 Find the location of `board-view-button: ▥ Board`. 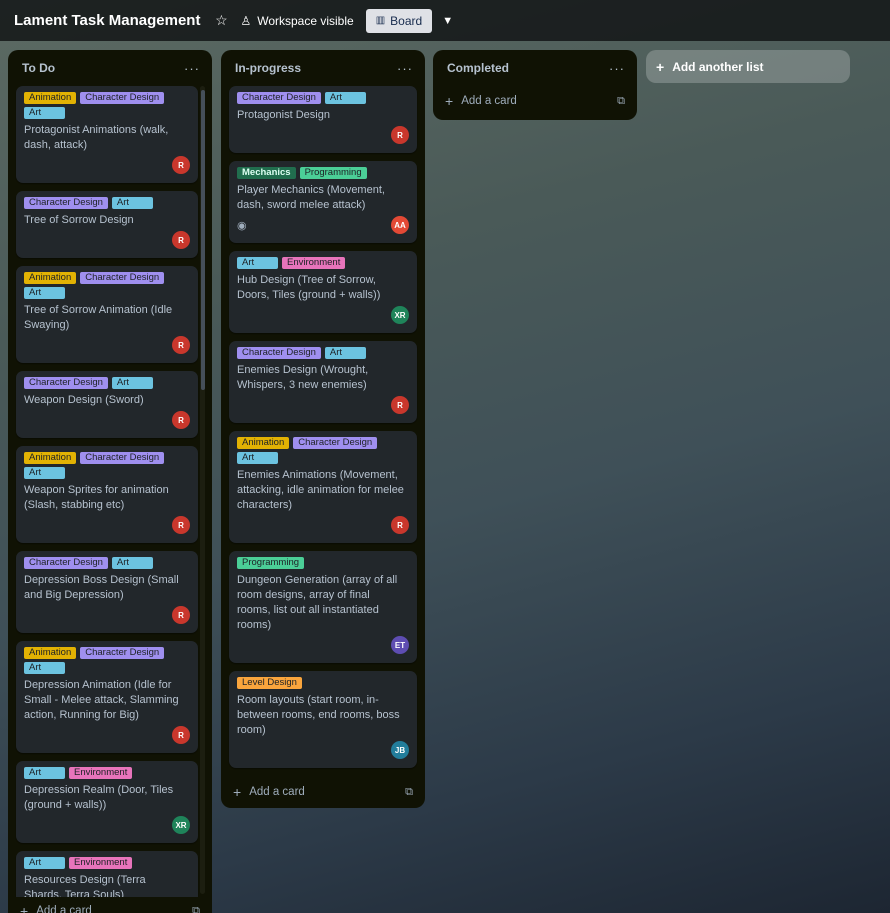

board-view-button: ▥ Board is located at coordinates (399, 20).